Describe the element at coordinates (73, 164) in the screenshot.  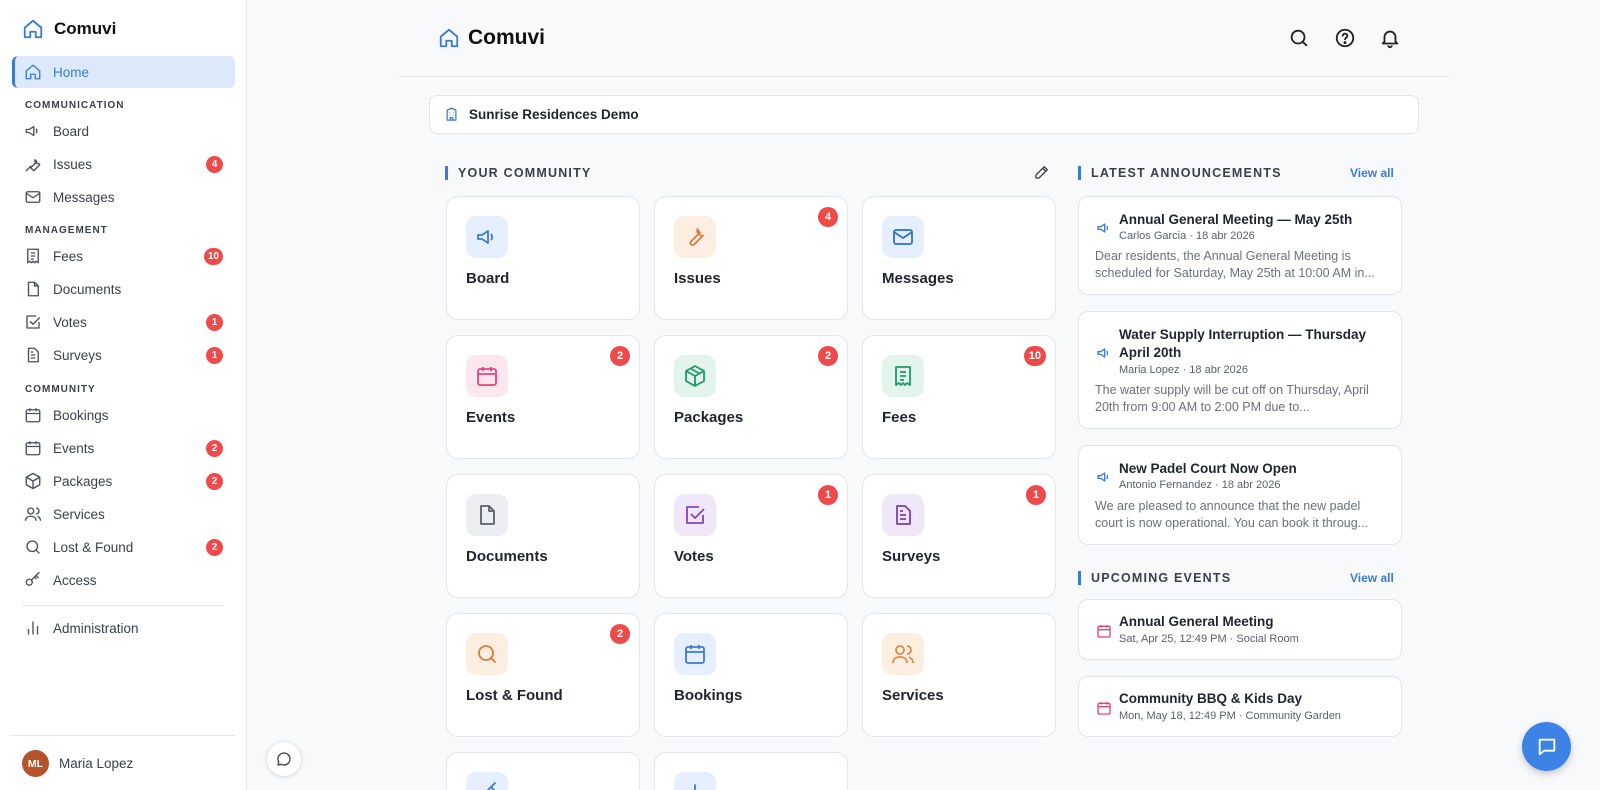
I see `sidebar-item-label: Issues` at that location.